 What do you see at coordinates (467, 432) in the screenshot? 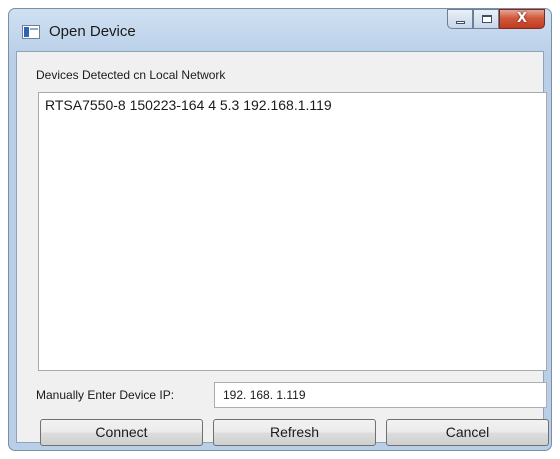
I see `cancel-button: Cancel` at bounding box center [467, 432].